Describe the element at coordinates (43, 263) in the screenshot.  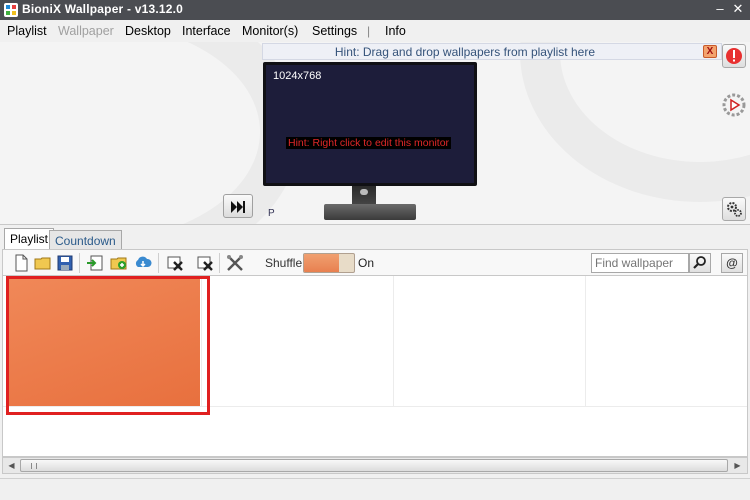
I see `open-folder-icon` at that location.